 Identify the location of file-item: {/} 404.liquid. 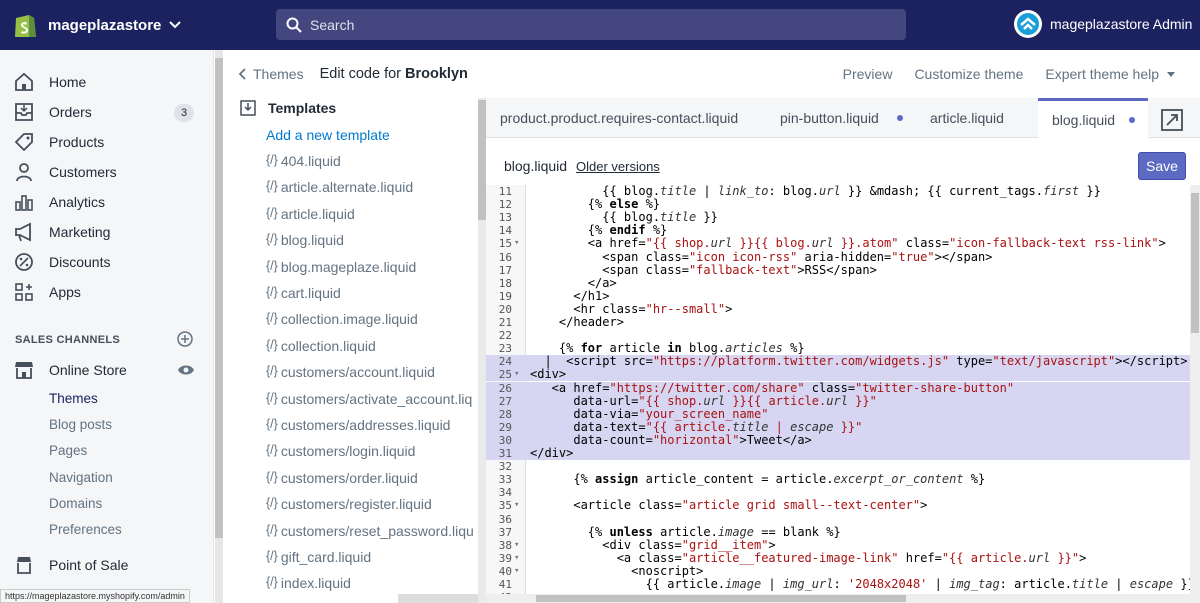
(303, 161).